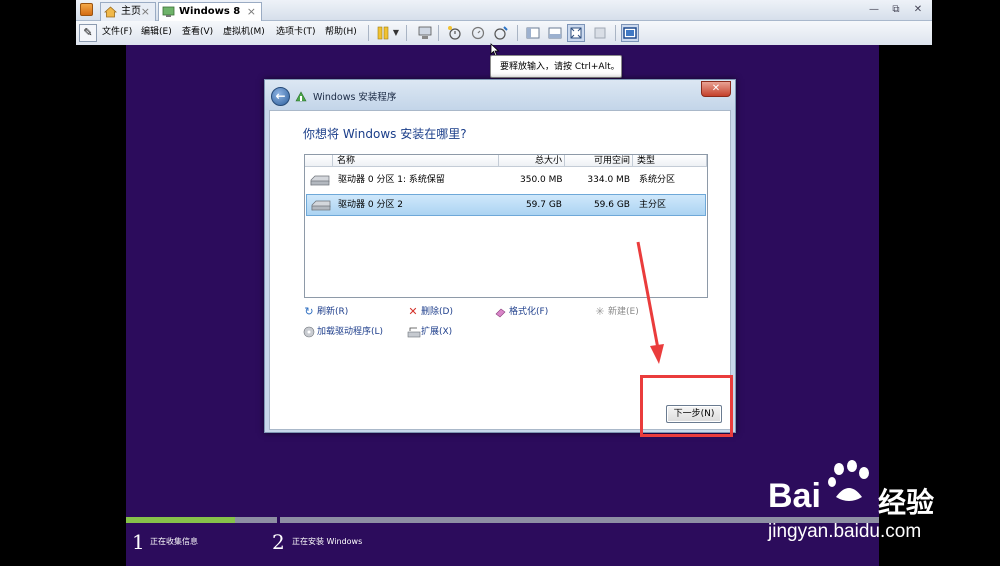  What do you see at coordinates (478, 33) in the screenshot?
I see `revert-snapshot-icon` at bounding box center [478, 33].